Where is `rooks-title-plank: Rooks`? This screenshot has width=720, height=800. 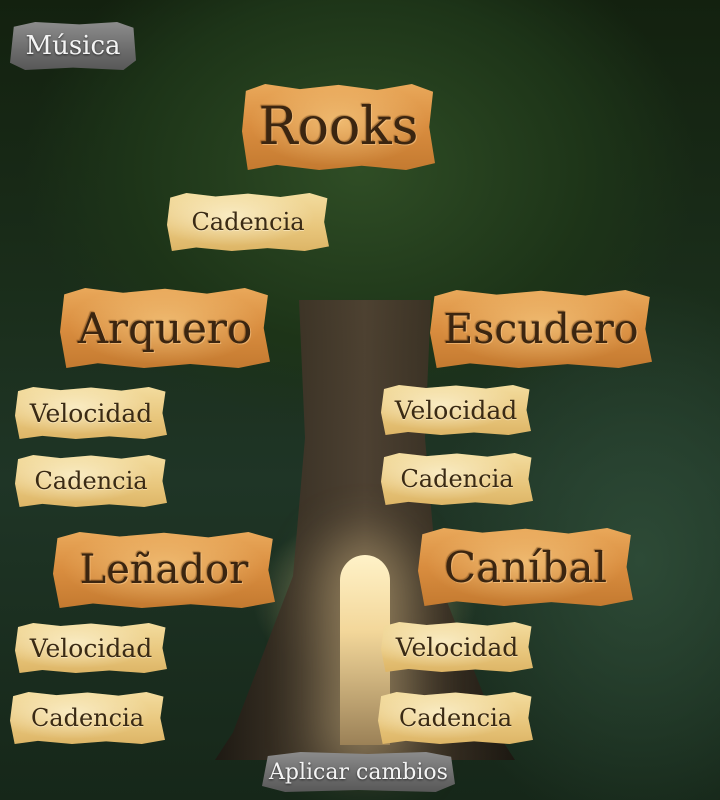
rooks-title-plank: Rooks is located at coordinates (338, 127).